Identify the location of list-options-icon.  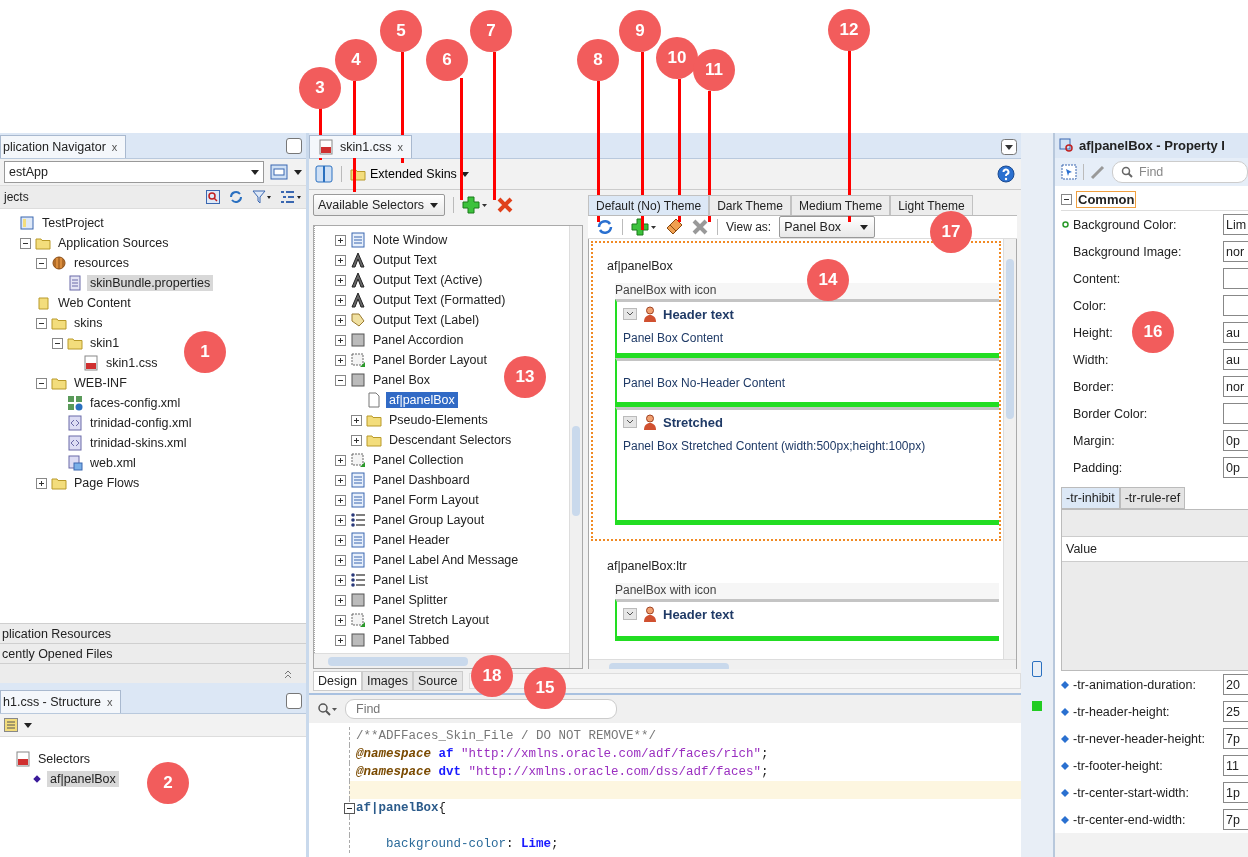
(291, 197).